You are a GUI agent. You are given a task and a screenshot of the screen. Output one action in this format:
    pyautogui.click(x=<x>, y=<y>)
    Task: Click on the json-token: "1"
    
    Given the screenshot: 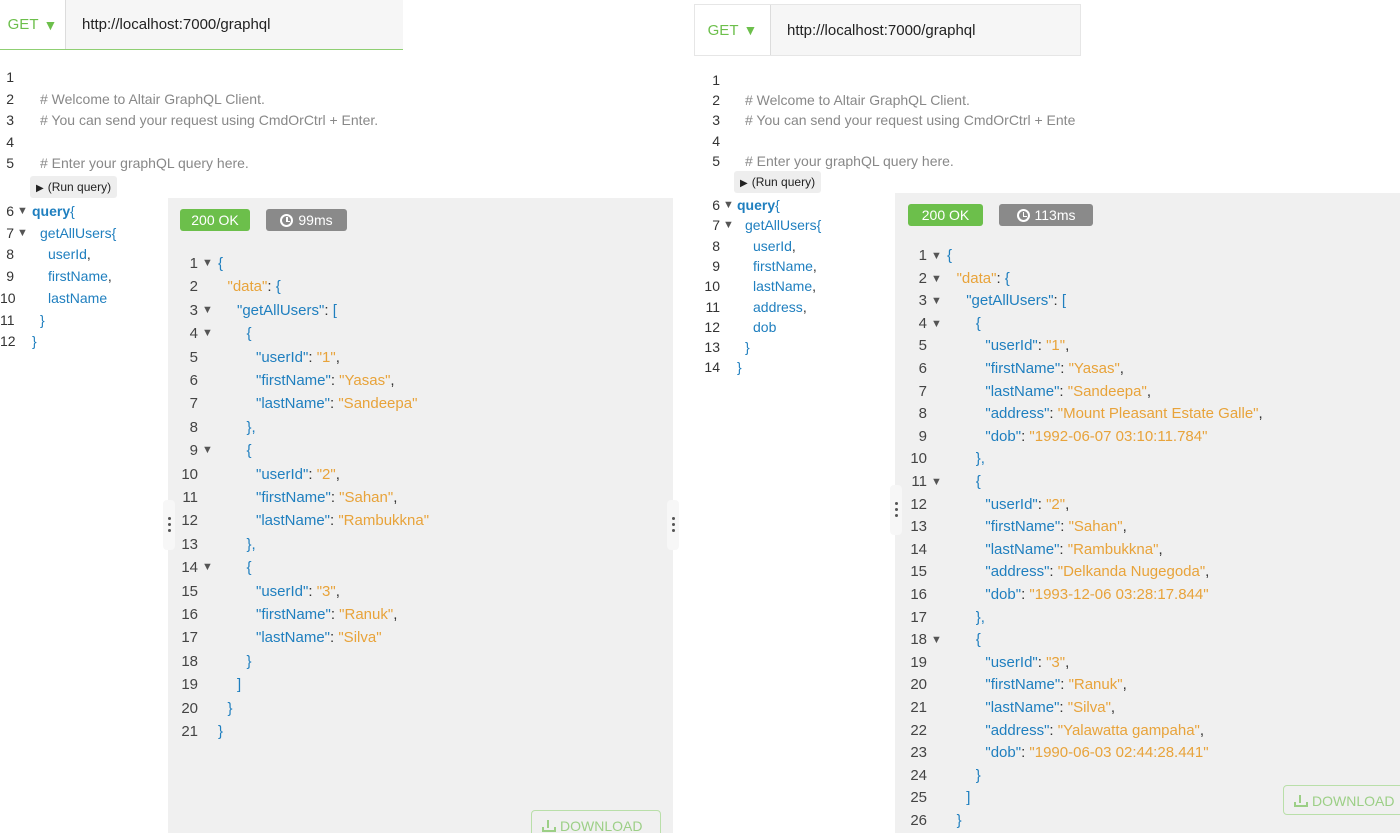 What is the action you would take?
    pyautogui.click(x=1056, y=346)
    